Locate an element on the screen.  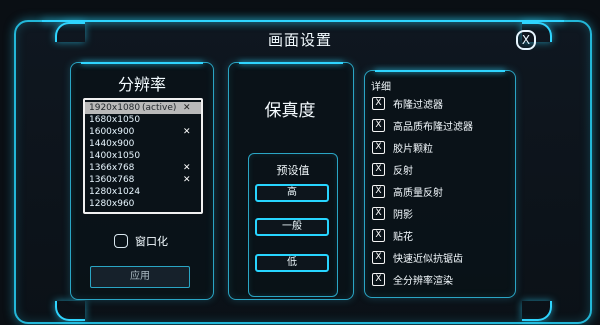
resolution-item: 1360x768 ✕ is located at coordinates (143, 180).